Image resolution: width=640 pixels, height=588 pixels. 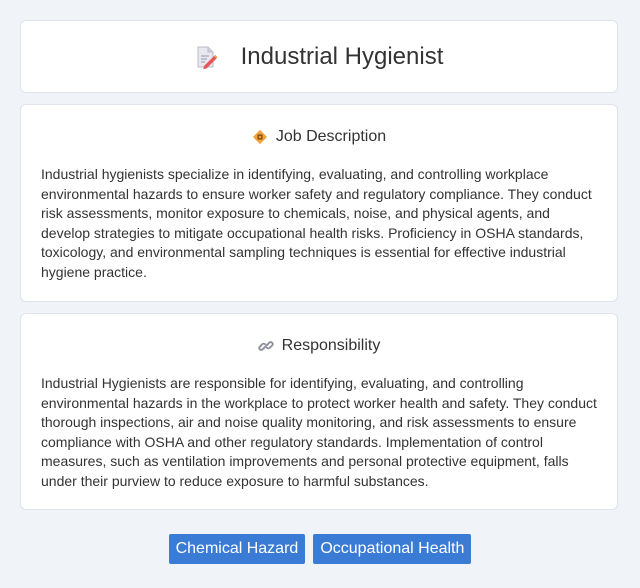 What do you see at coordinates (206, 57) in the screenshot?
I see `document-pencil-icon` at bounding box center [206, 57].